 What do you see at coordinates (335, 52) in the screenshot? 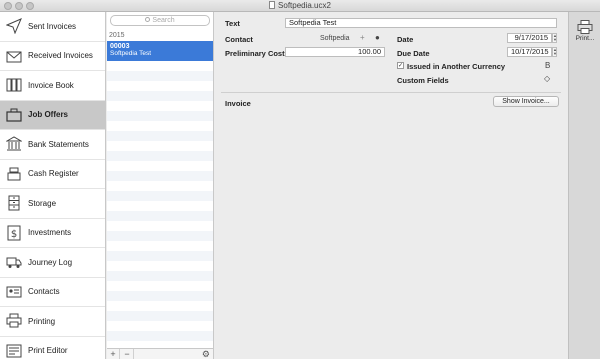
I see `preliminary-cost-field: 100.00` at bounding box center [335, 52].